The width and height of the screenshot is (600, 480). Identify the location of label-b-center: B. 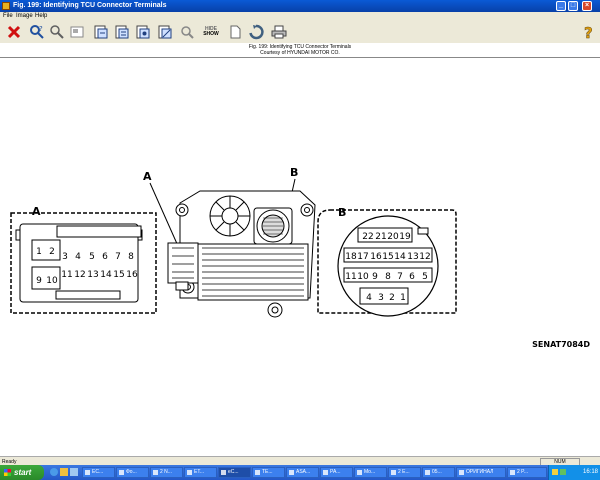
(294, 172).